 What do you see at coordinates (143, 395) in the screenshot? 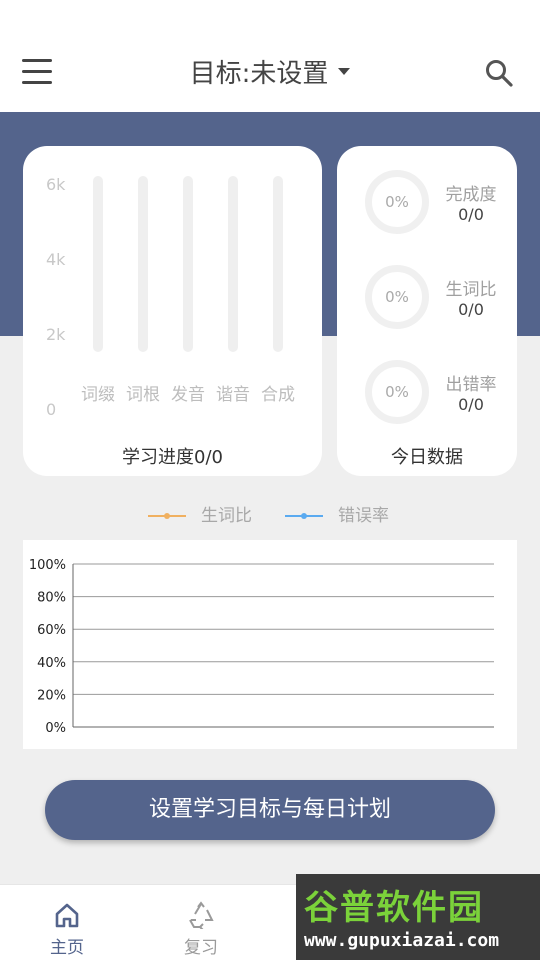
I see `category-label: 词根` at bounding box center [143, 395].